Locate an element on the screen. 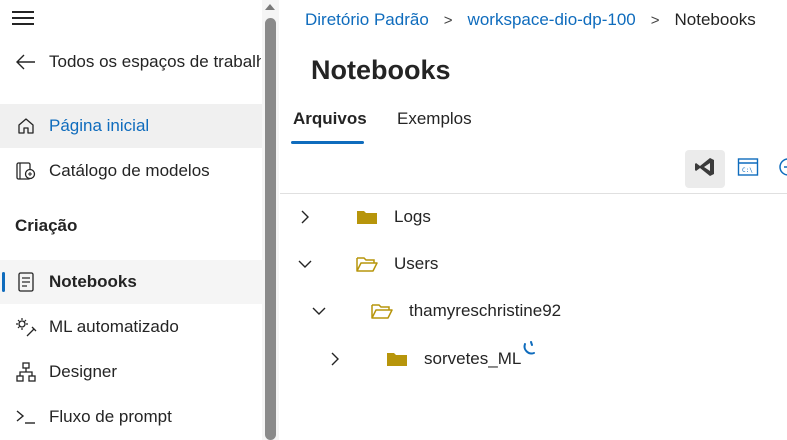 This screenshot has height=440, width=787. tab-selected-indicator is located at coordinates (327, 142).